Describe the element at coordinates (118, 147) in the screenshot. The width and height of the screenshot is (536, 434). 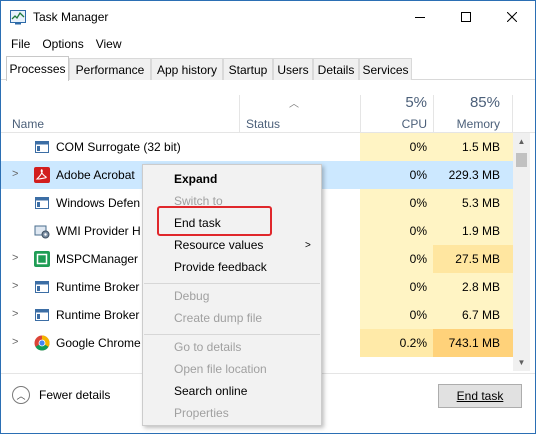
I see `process-name: COM Surrogate (32 bit)` at that location.